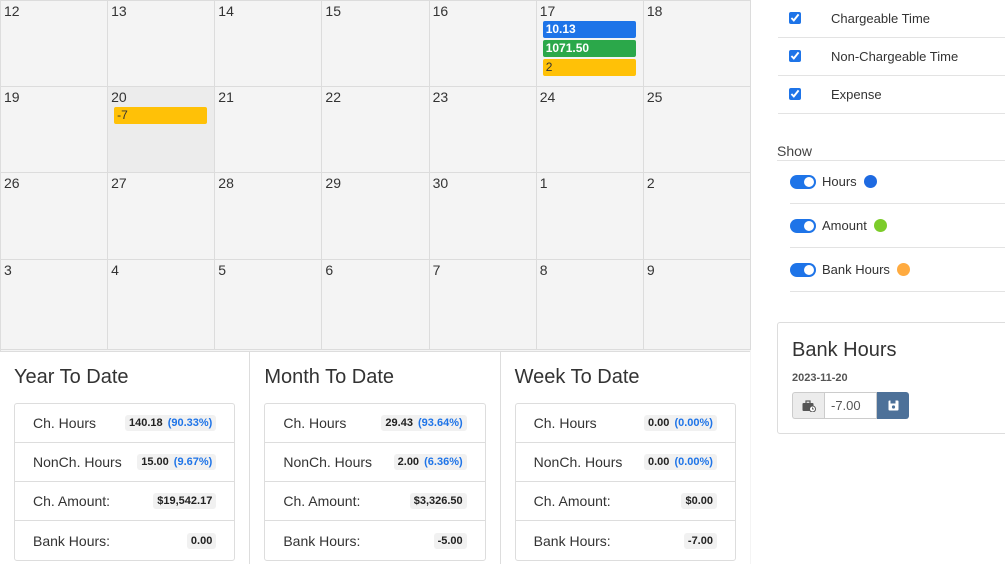 Image resolution: width=1005 pixels, height=564 pixels. Describe the element at coordinates (450, 540) in the screenshot. I see `stat-value-badge: -5.00` at that location.